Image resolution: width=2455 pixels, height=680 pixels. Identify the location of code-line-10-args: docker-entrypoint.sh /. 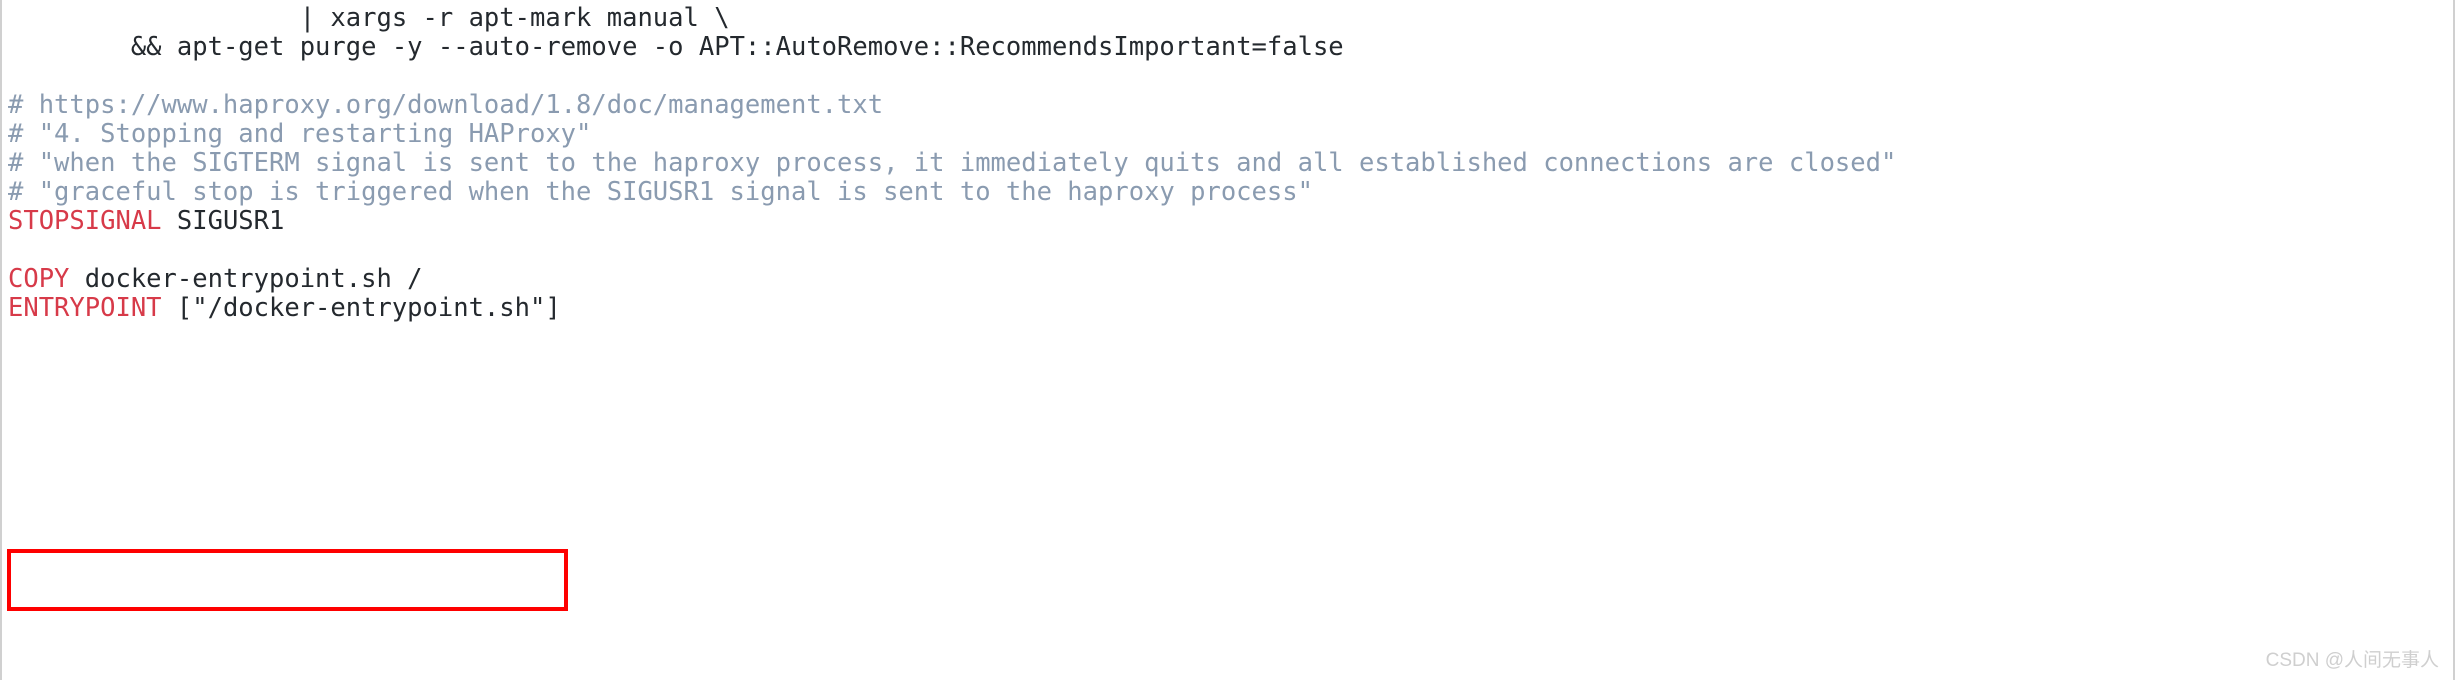
(246, 279).